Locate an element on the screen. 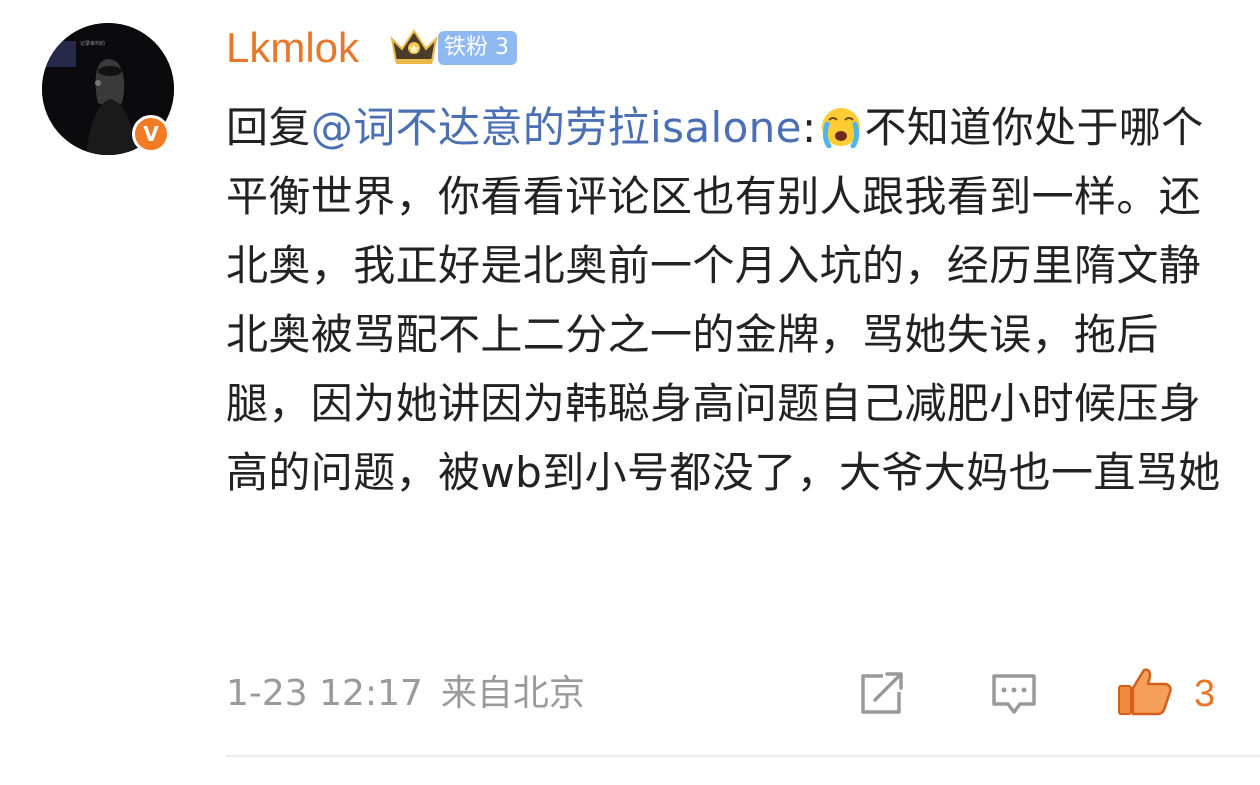 The width and height of the screenshot is (1260, 785). crown-icon is located at coordinates (414, 46).